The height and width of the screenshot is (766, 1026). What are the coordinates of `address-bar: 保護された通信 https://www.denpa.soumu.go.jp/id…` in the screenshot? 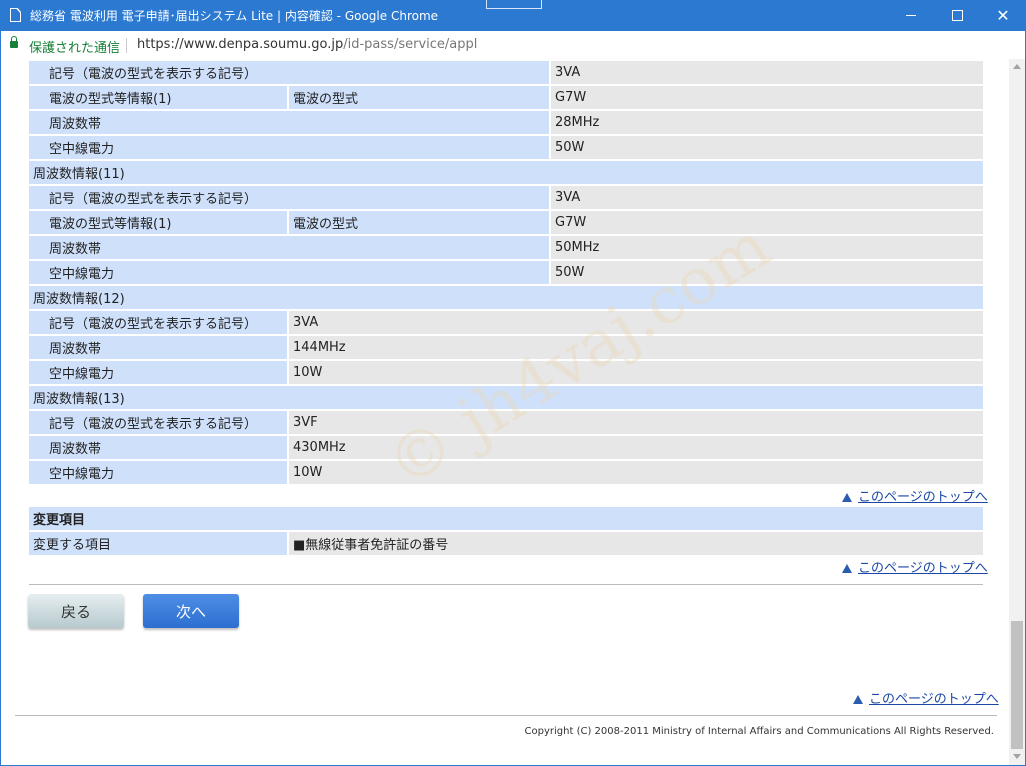 It's located at (513, 45).